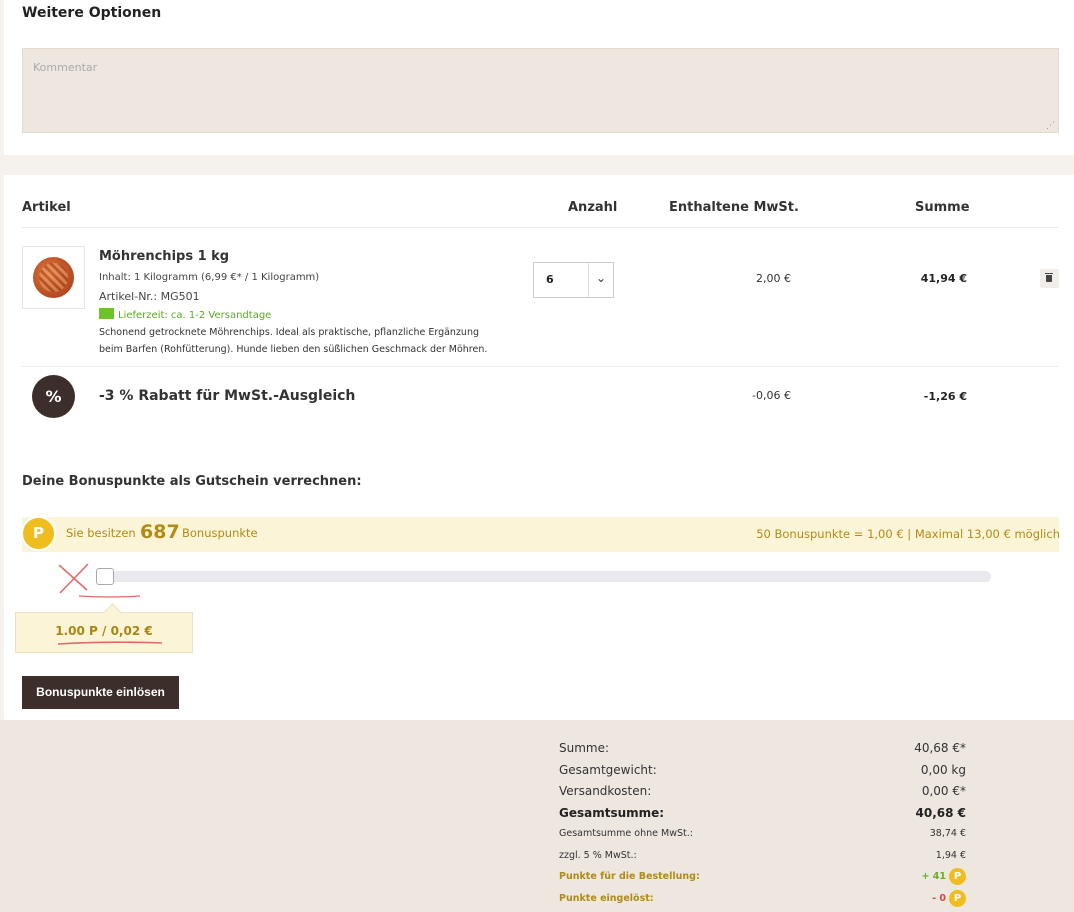 This screenshot has width=1074, height=912. I want to click on total-label-weight: Gesamtgewicht:, so click(608, 770).